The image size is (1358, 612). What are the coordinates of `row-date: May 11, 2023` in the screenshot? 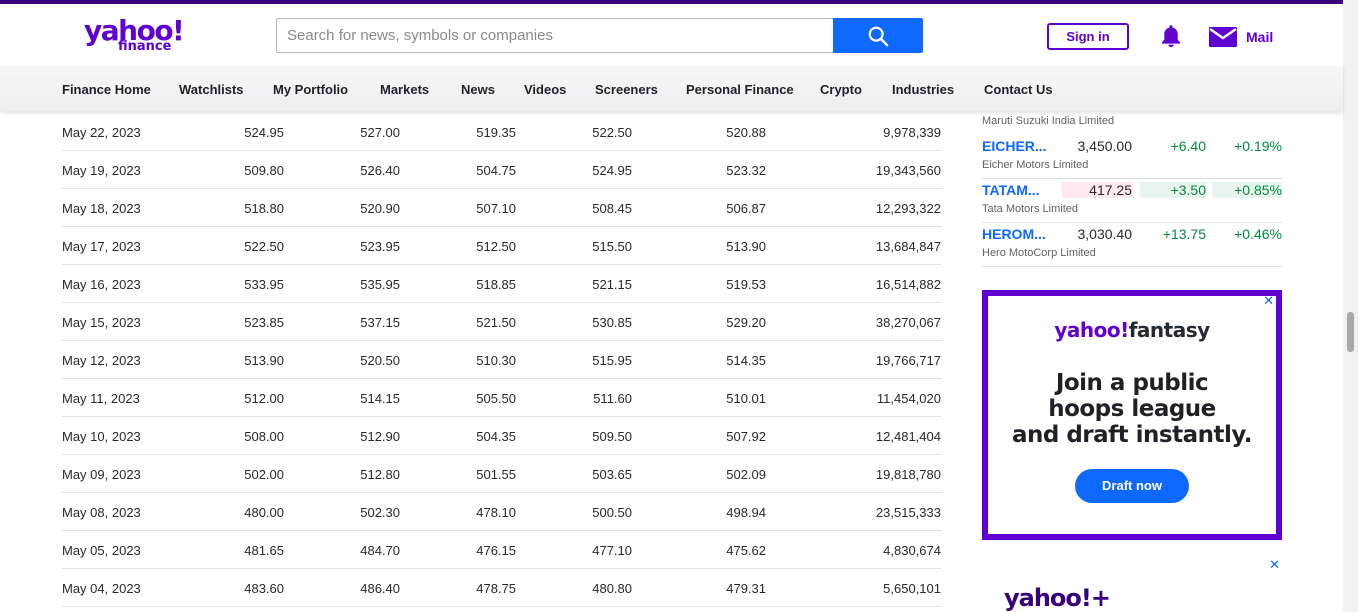 It's located at (101, 398).